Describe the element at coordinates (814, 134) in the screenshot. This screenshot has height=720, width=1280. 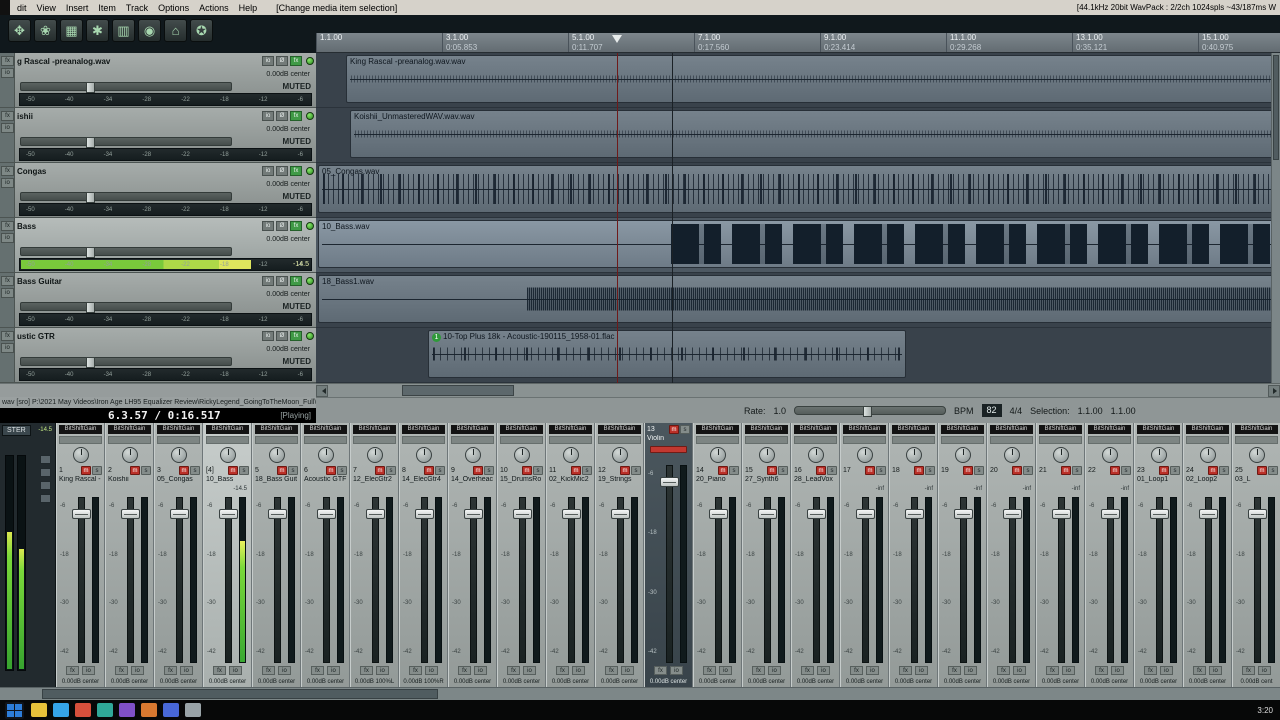
I see `media-item: Koishii_UnmasteredWAV.wav.wav` at that location.